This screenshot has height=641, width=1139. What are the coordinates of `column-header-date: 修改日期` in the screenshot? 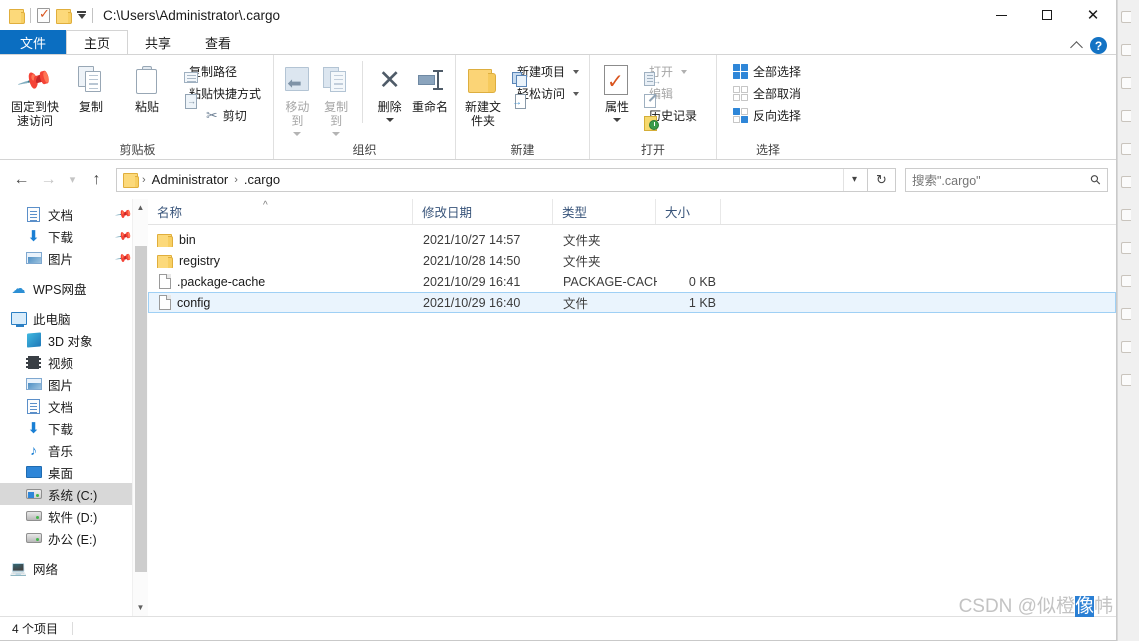 It's located at (483, 211).